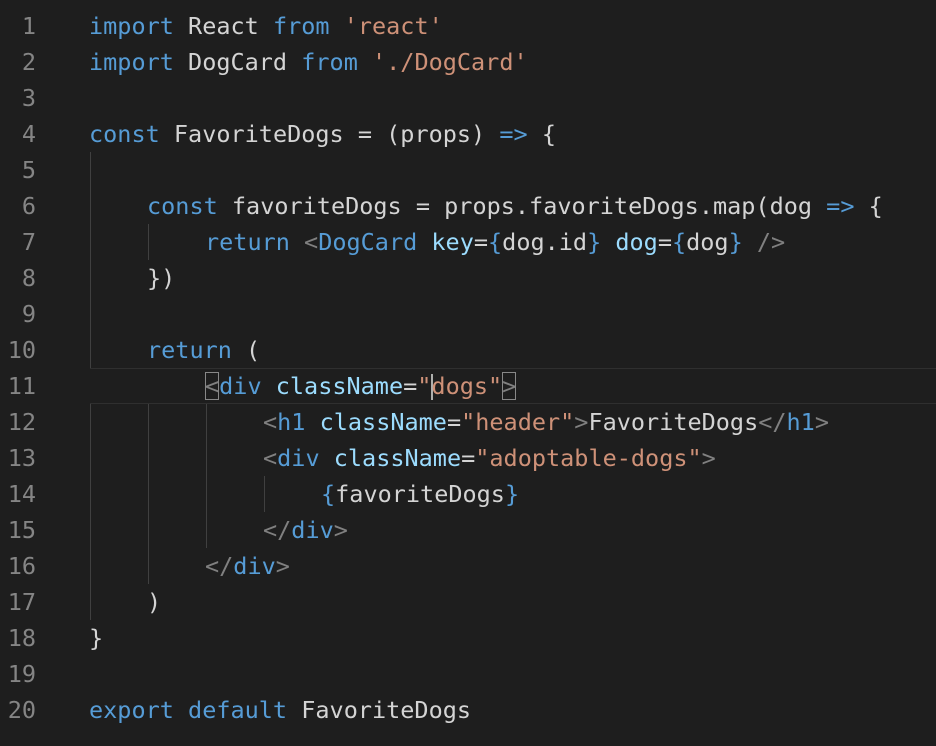 The height and width of the screenshot is (746, 936). I want to click on line-content: }, so click(96, 638).